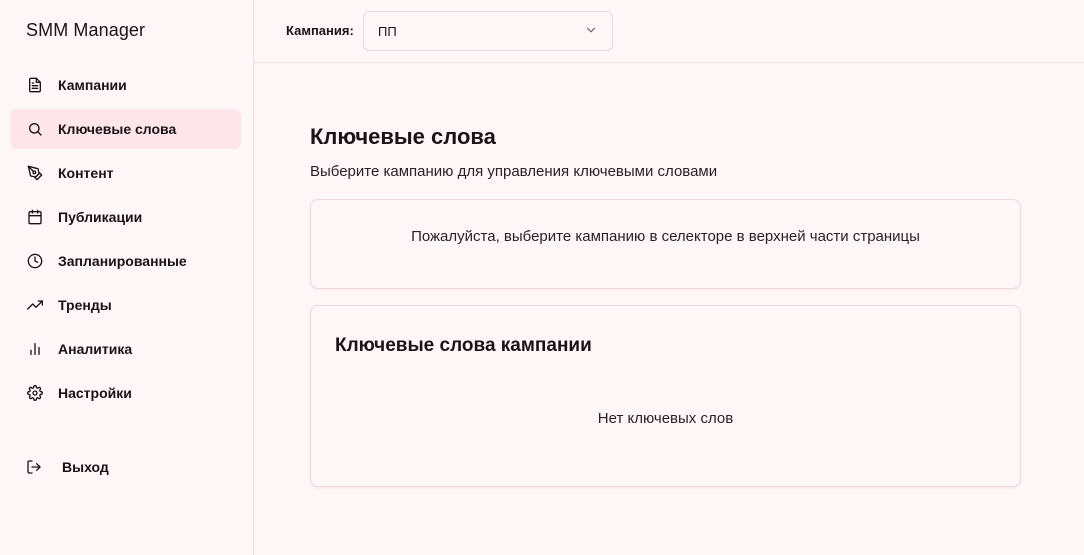 This screenshot has height=555, width=1084. Describe the element at coordinates (34, 467) in the screenshot. I see `logout-icon` at that location.